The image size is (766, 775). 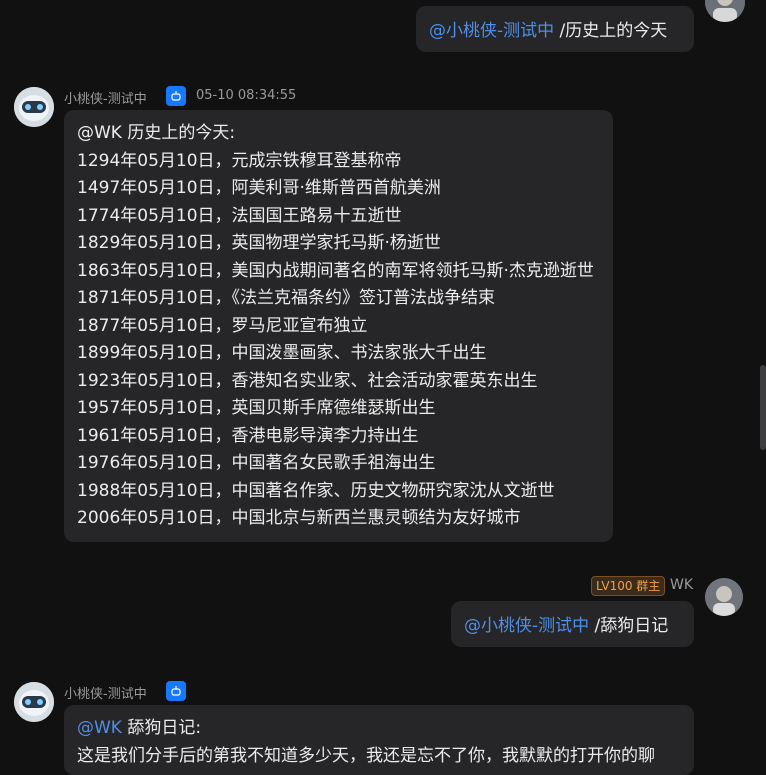 What do you see at coordinates (299, 518) in the screenshot?
I see `history-line: 2006年05月10日，中国北京与新西兰惠灵顿结为友好城市` at bounding box center [299, 518].